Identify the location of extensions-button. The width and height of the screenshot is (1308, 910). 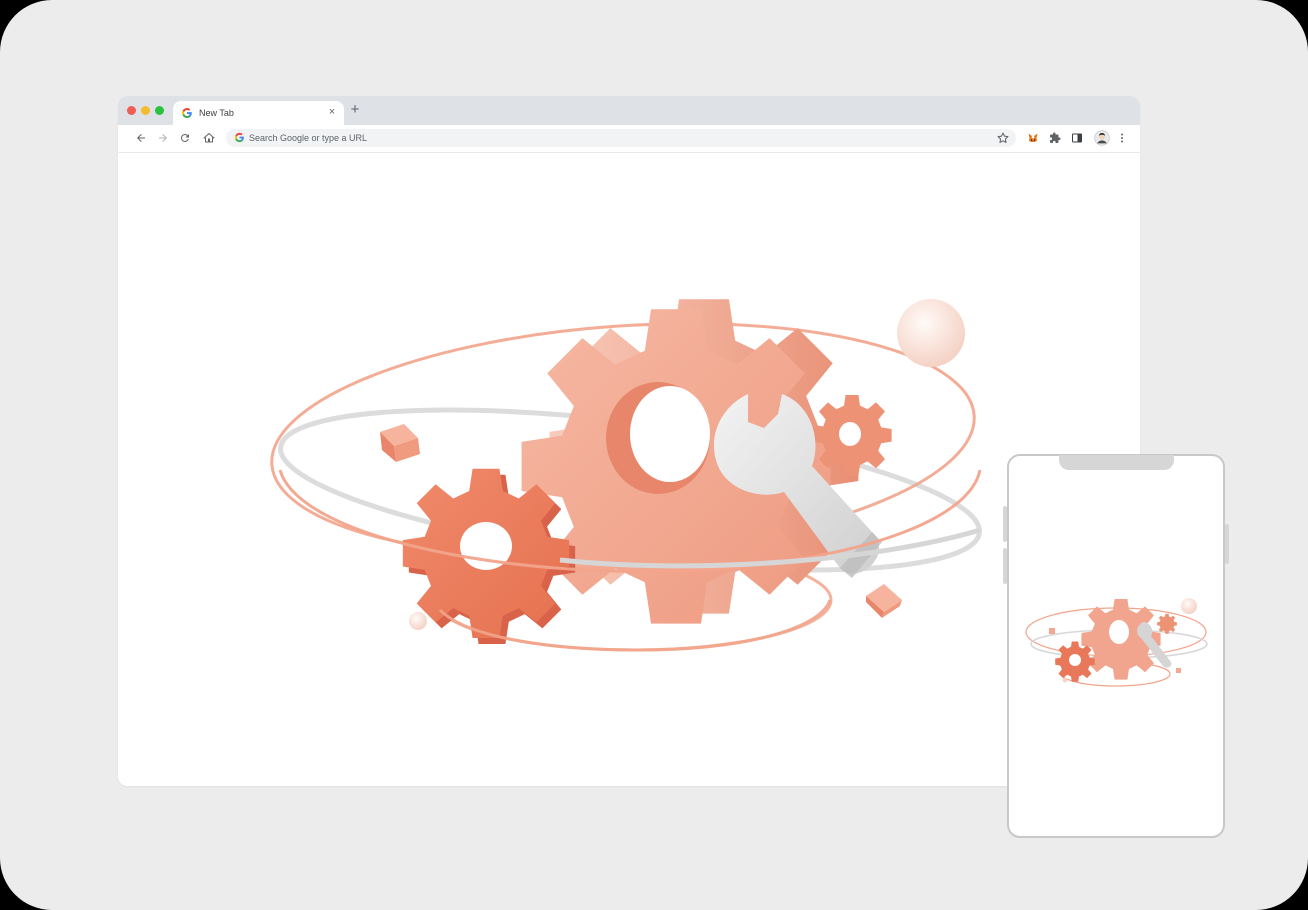
(1055, 138).